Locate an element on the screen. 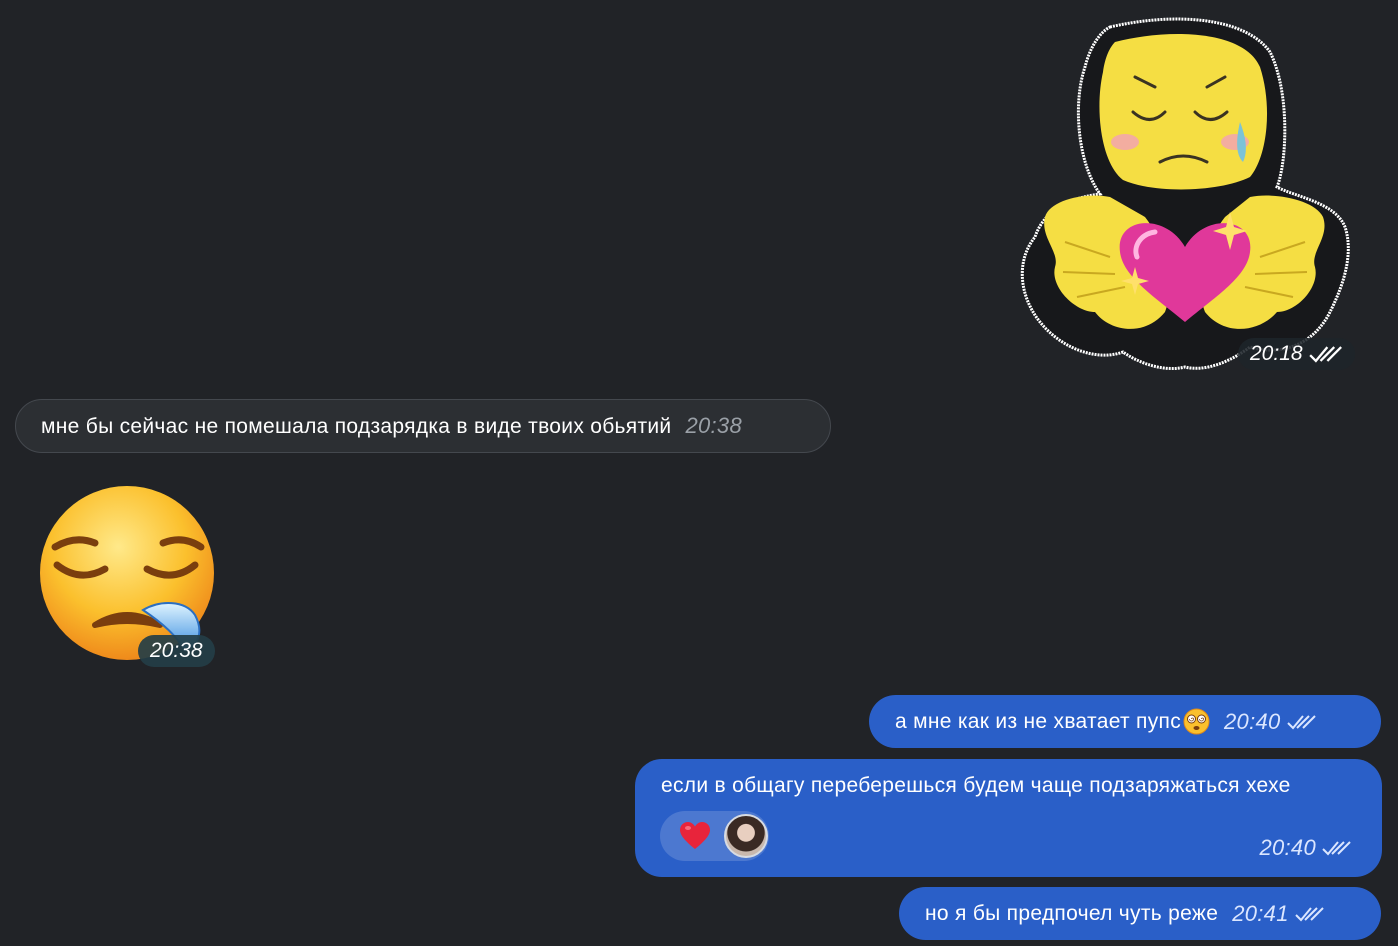  outgoing-message: но я бы предпочел чуть реже 20:41 is located at coordinates (1140, 913).